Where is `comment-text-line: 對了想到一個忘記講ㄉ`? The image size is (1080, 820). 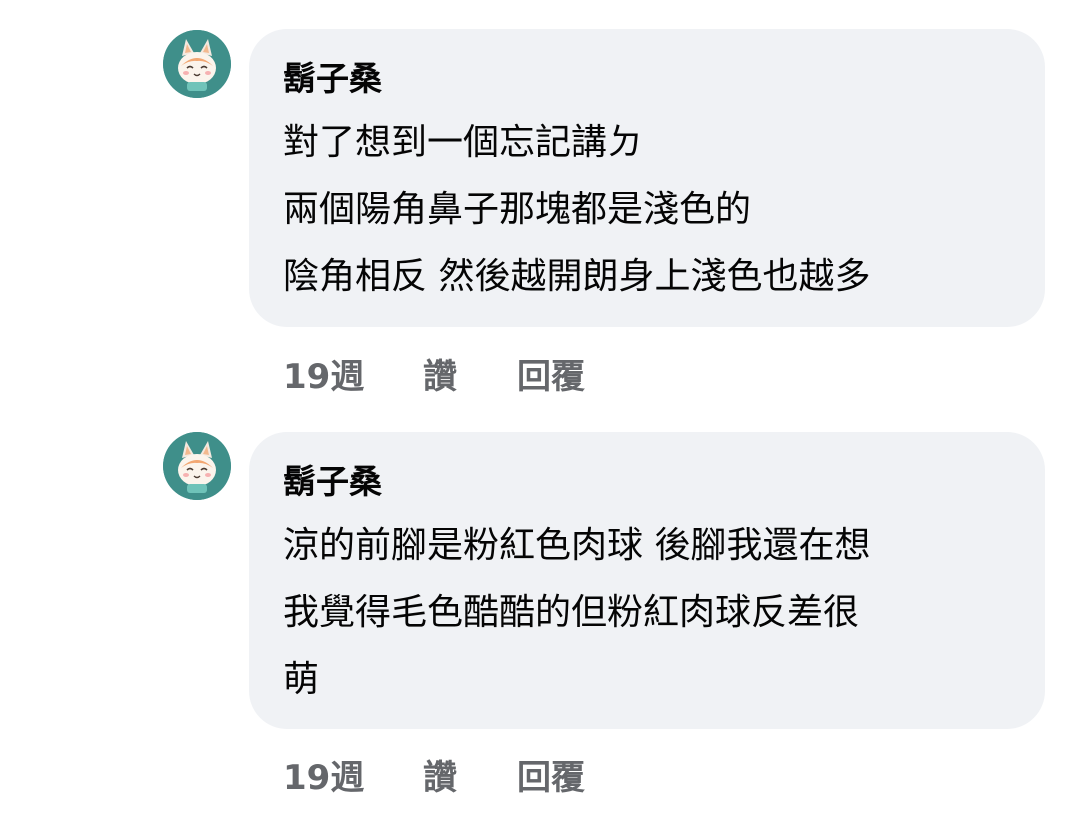
comment-text-line: 對了想到一個忘記講ㄉ is located at coordinates (463, 142).